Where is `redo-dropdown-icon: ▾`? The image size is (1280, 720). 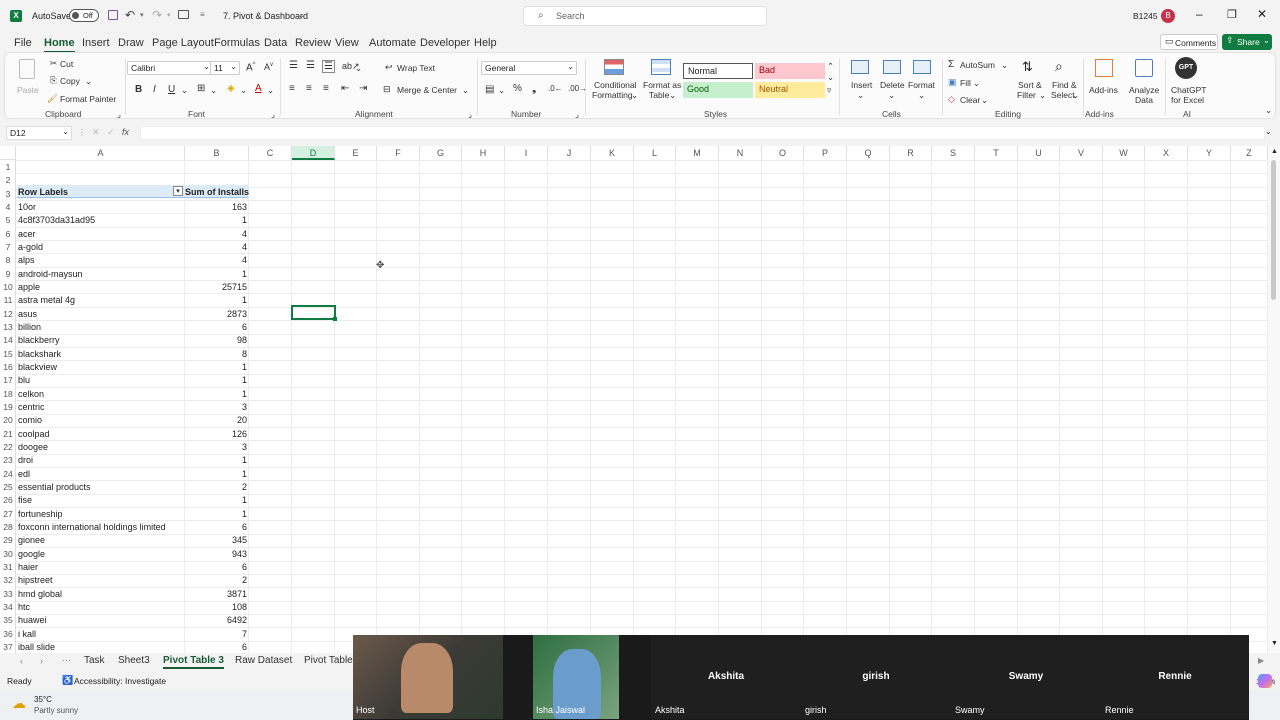 redo-dropdown-icon: ▾ is located at coordinates (169, 15).